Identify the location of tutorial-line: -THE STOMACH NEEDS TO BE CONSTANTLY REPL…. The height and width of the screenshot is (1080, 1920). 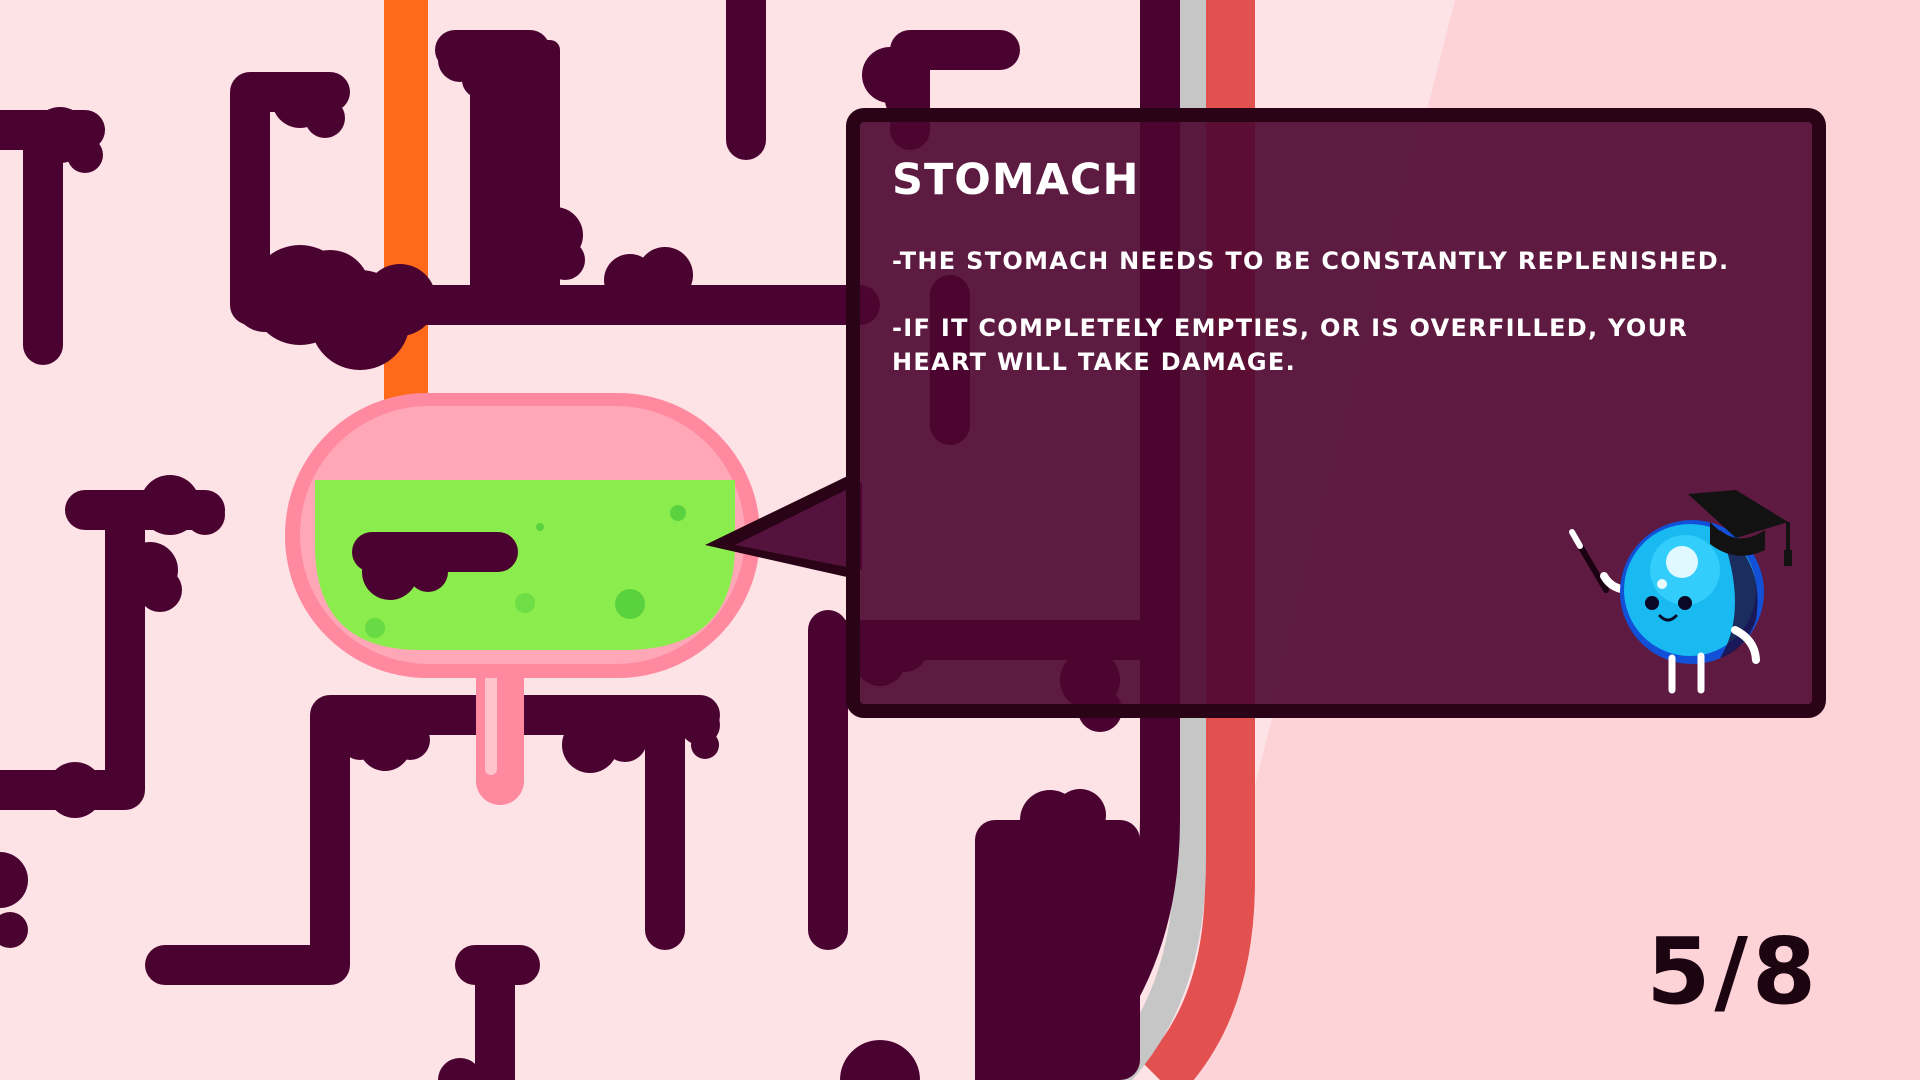
(1311, 261).